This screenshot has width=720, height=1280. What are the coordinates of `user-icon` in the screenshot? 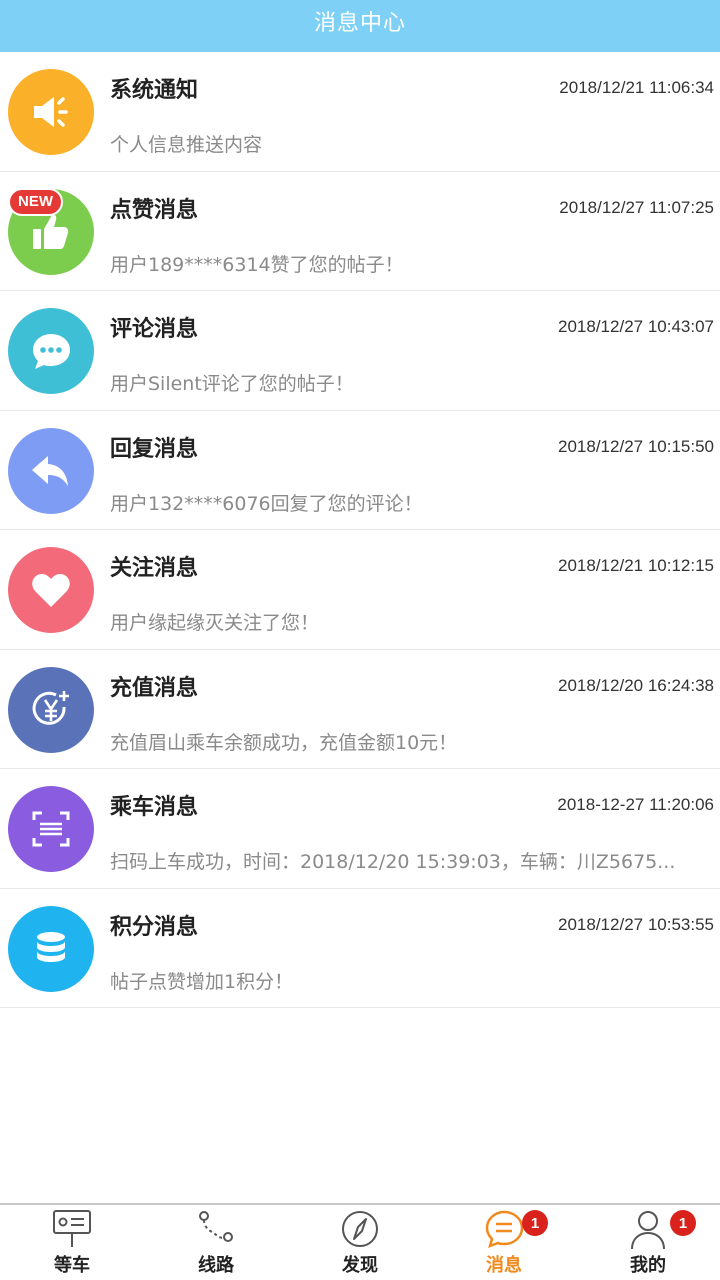 It's located at (648, 1230).